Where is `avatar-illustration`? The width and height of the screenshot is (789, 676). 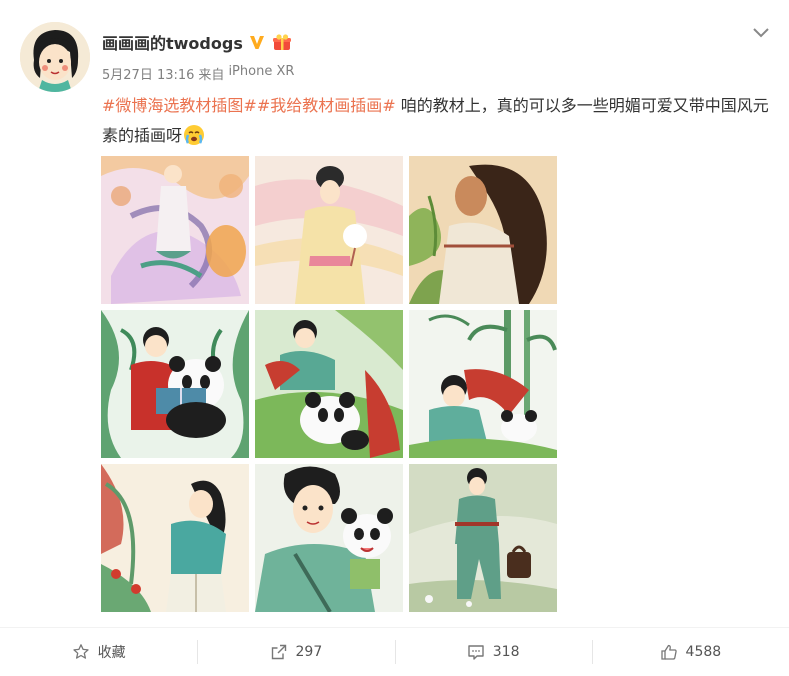
avatar-illustration is located at coordinates (55, 57).